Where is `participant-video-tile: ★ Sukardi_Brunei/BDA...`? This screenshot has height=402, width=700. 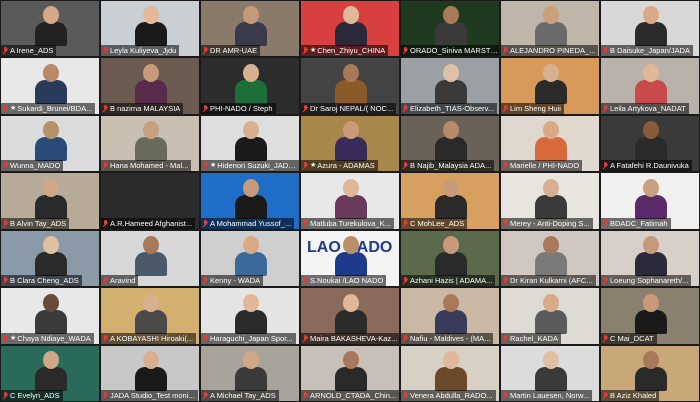
participant-video-tile: ★ Sukardi_Brunei/BDA... is located at coordinates (50, 86).